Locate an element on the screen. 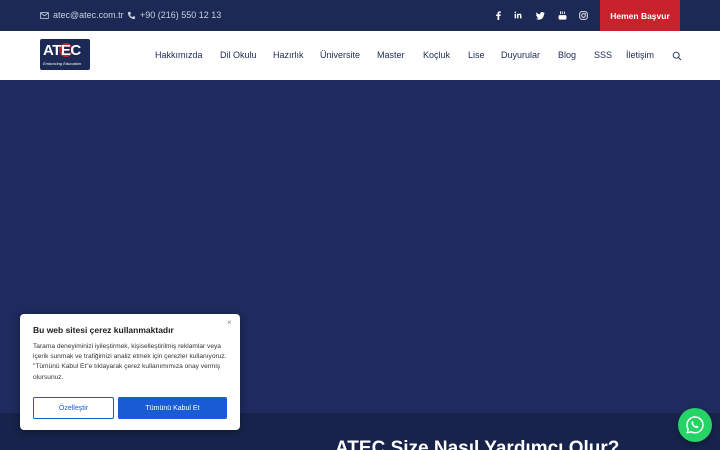 This screenshot has width=720, height=450. nav-item-lise: Lise is located at coordinates (476, 55).